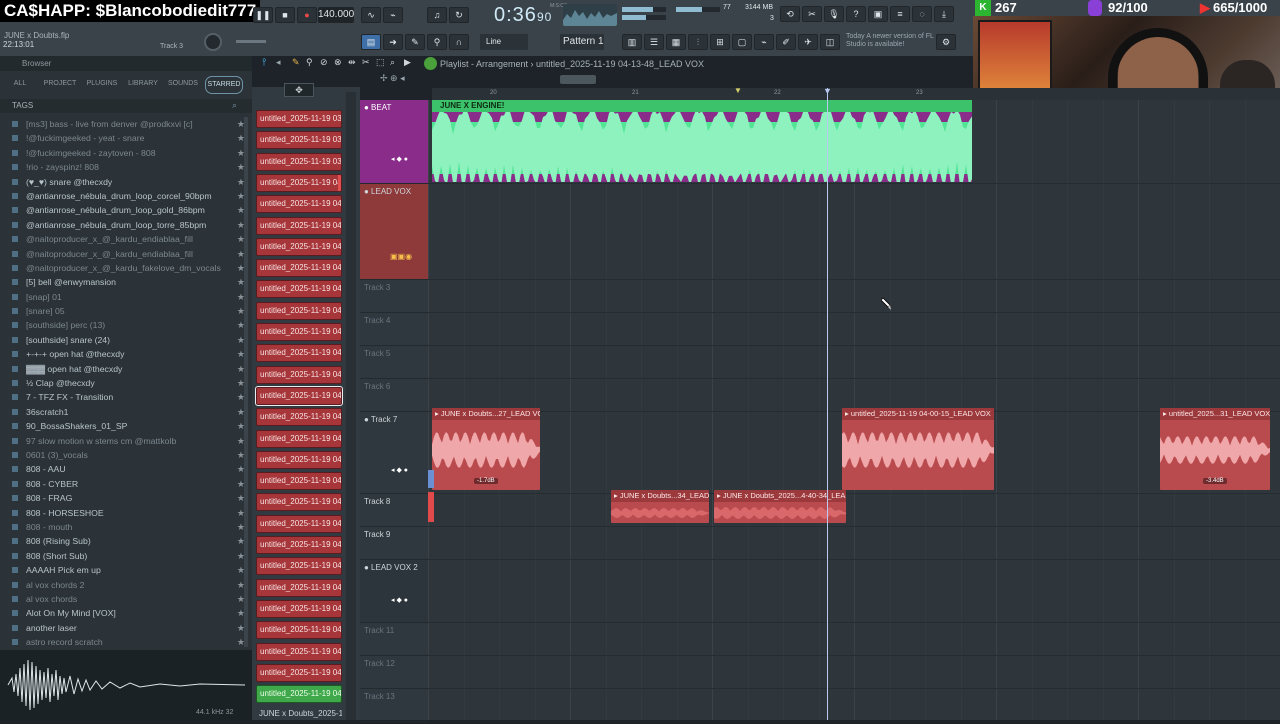  I want to click on browser-item: [southside] snare (24) ★, so click(126, 340).